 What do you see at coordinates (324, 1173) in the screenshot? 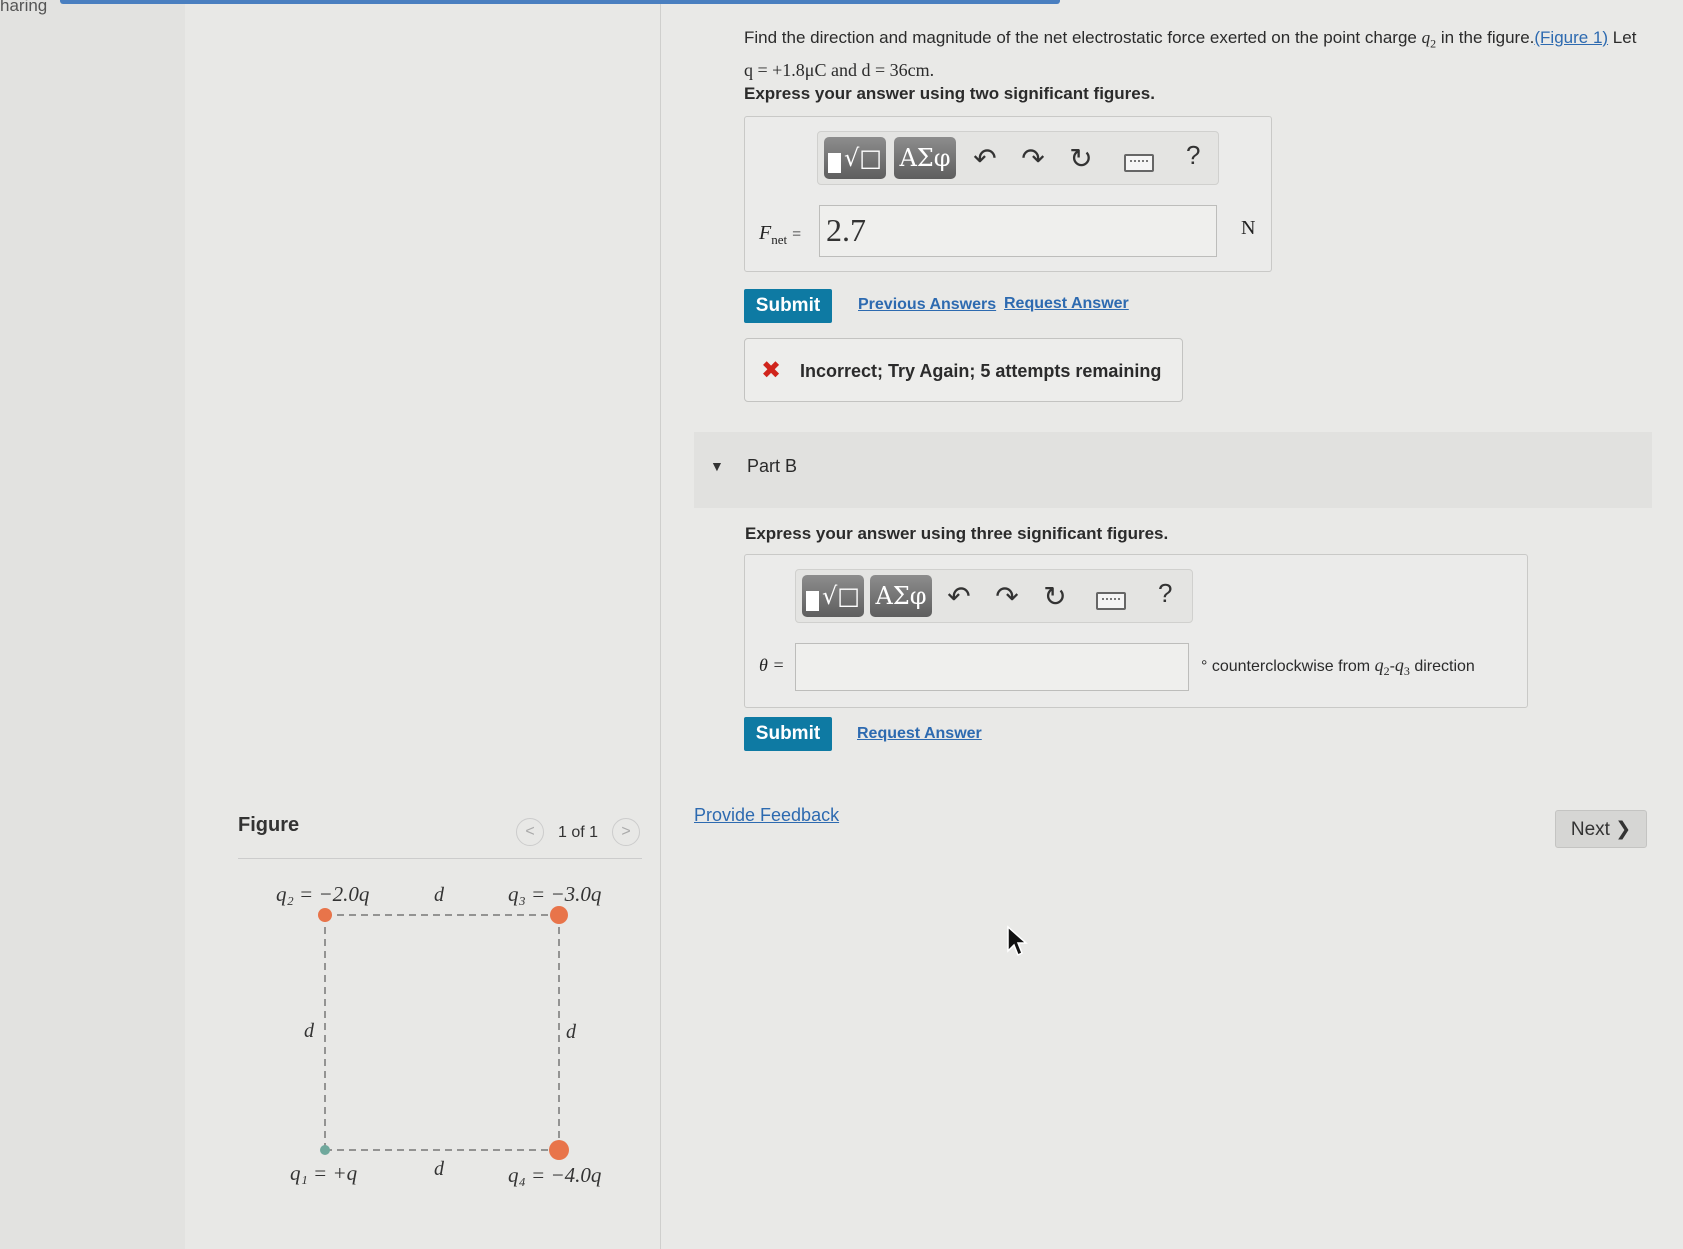
I see `q1-label: q₁ = +q` at bounding box center [324, 1173].